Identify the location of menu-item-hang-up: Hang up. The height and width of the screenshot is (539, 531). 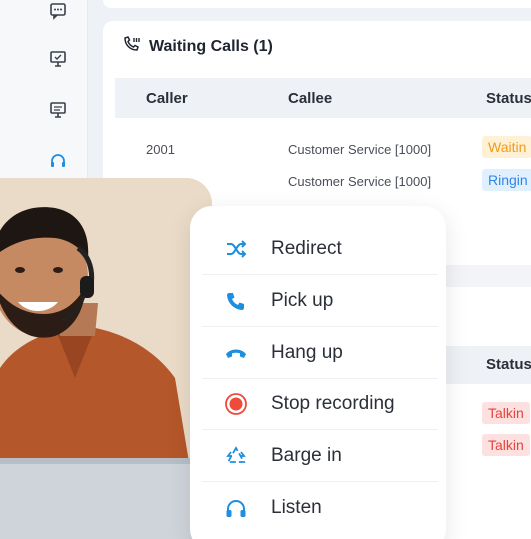
(320, 353).